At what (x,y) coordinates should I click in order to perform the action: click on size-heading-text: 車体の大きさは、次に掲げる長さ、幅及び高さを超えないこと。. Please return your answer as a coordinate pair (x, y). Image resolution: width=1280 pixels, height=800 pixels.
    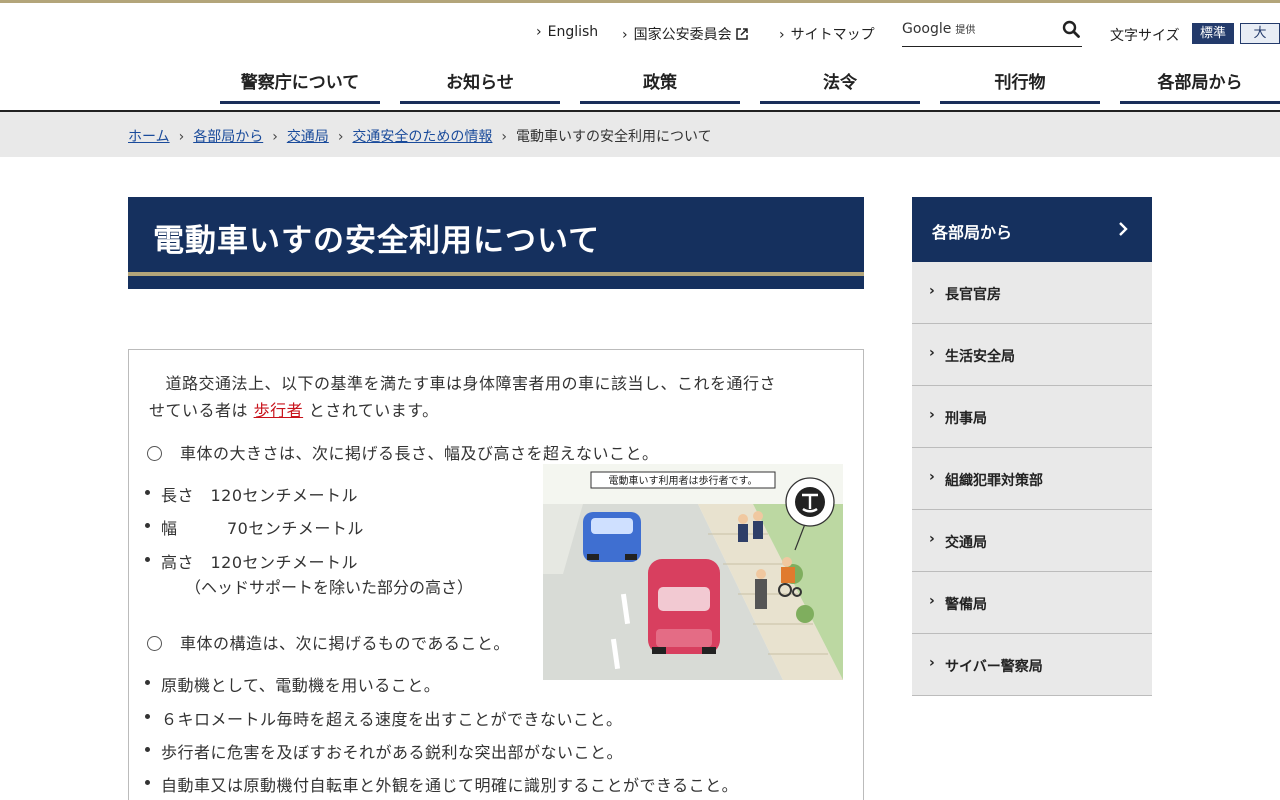
    Looking at the image, I should click on (419, 453).